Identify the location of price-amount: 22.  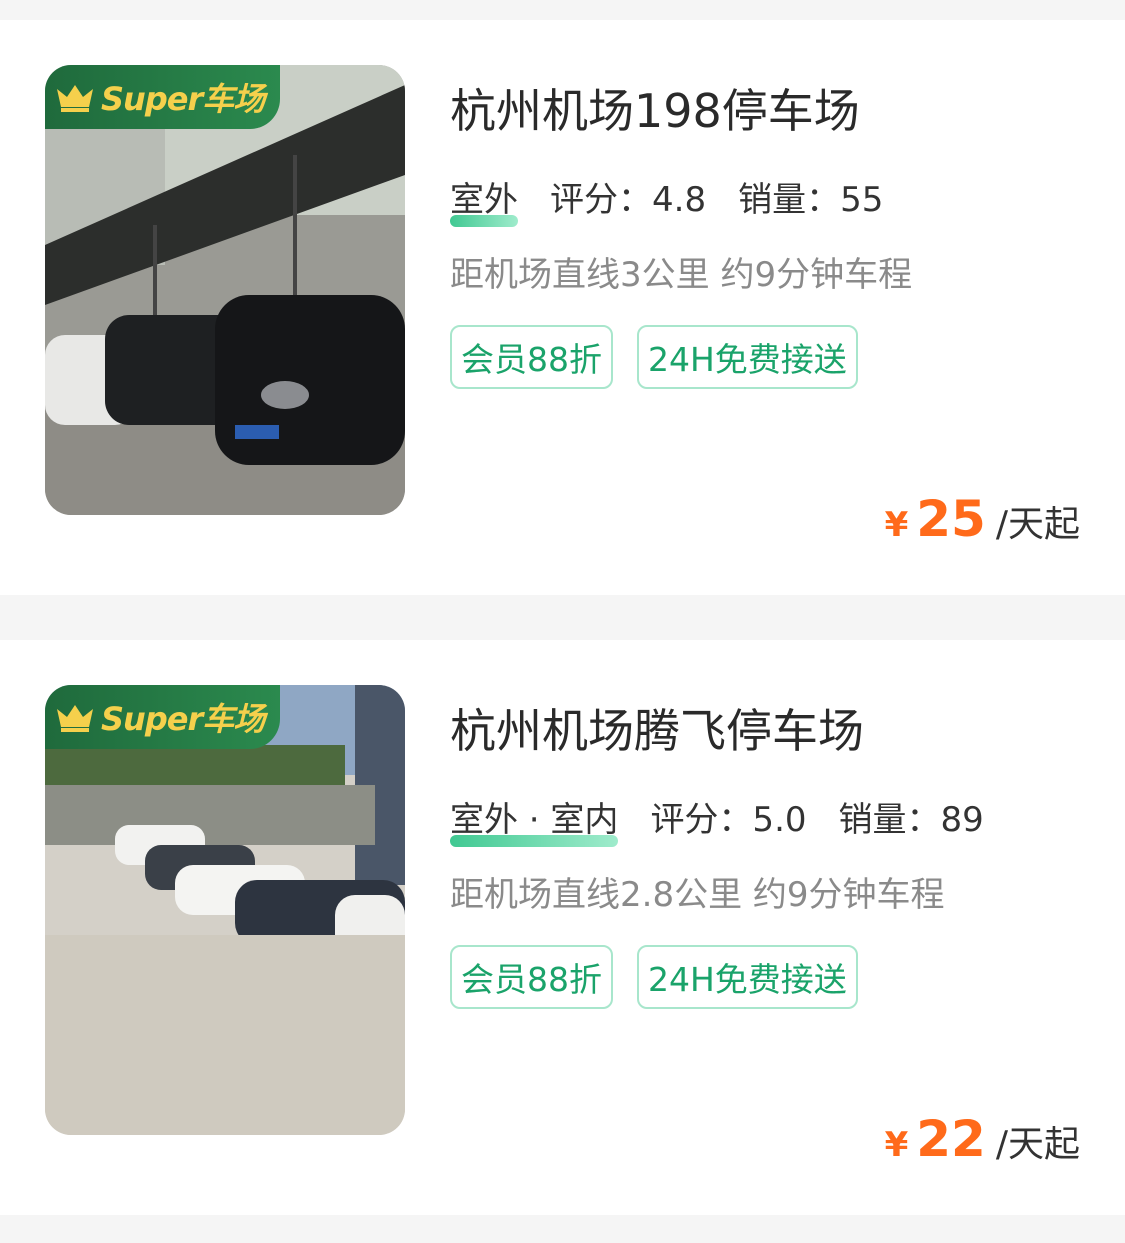
(951, 1139).